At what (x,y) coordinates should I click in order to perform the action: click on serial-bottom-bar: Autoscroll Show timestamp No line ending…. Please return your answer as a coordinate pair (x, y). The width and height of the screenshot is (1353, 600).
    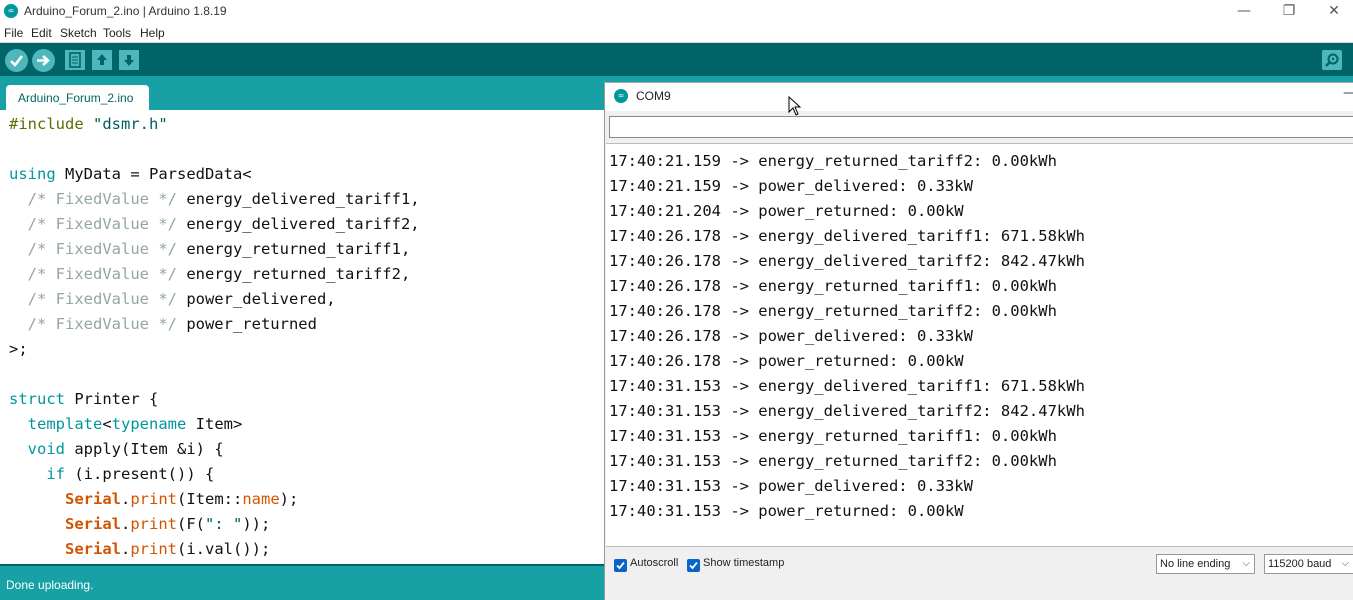
    Looking at the image, I should click on (979, 574).